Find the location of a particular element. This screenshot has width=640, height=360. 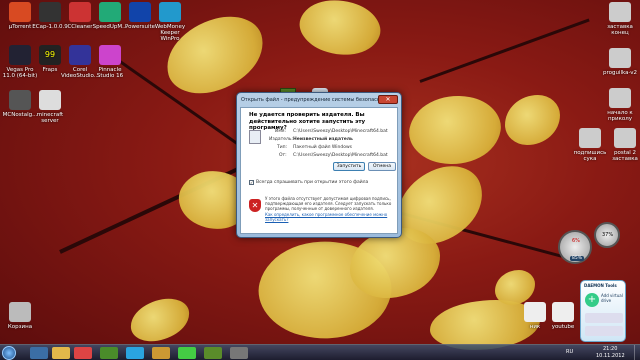

desktop-icon: заставка конец is located at coordinates (620, 19).